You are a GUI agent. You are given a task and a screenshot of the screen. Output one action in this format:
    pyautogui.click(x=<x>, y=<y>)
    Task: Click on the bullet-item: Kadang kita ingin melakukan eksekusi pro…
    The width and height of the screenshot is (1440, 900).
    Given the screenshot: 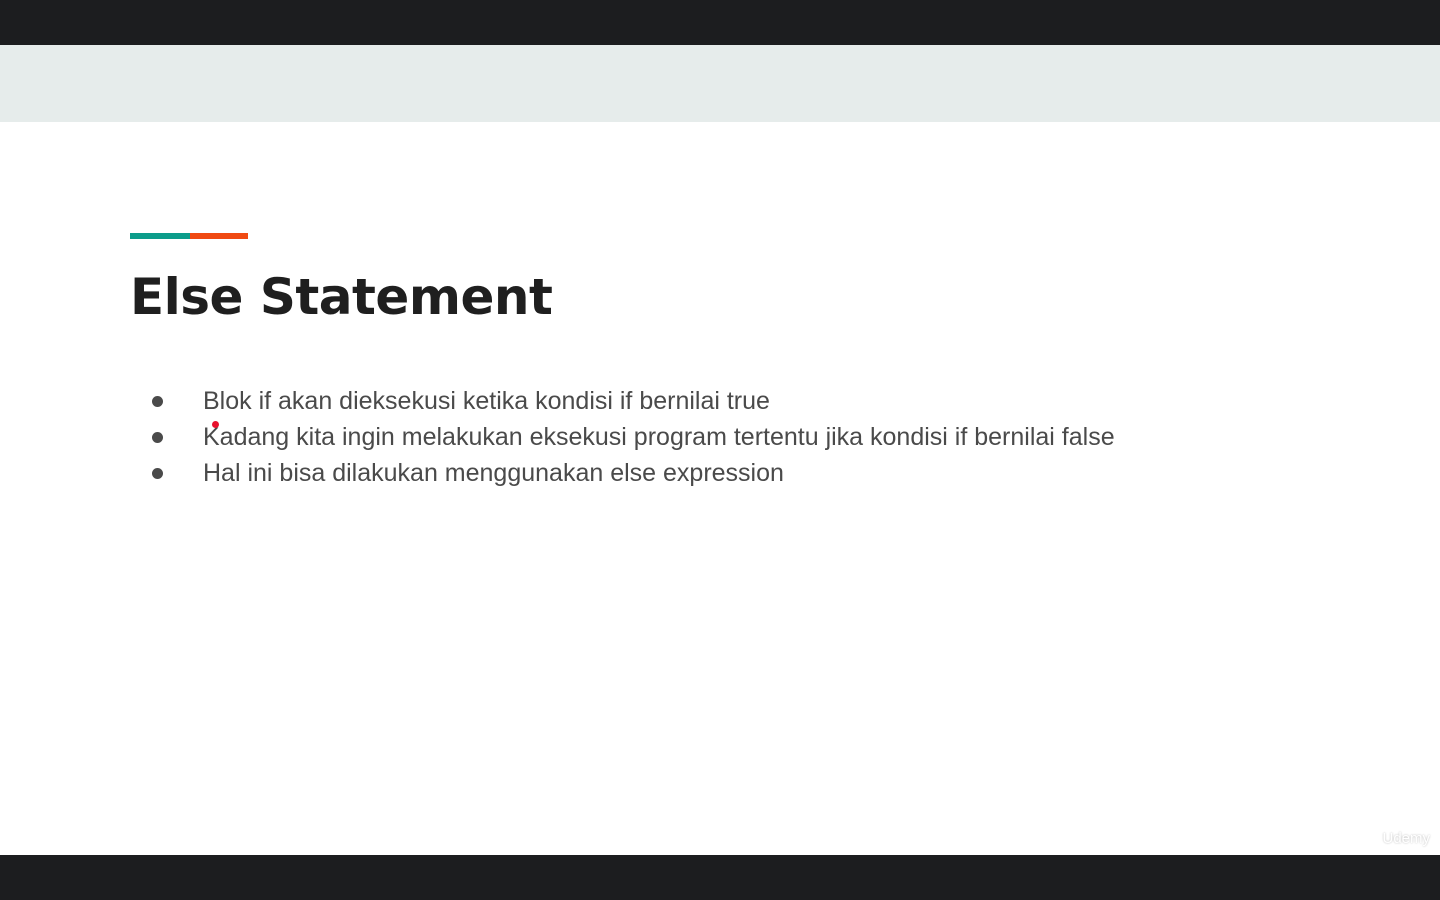 What is the action you would take?
    pyautogui.click(x=632, y=437)
    